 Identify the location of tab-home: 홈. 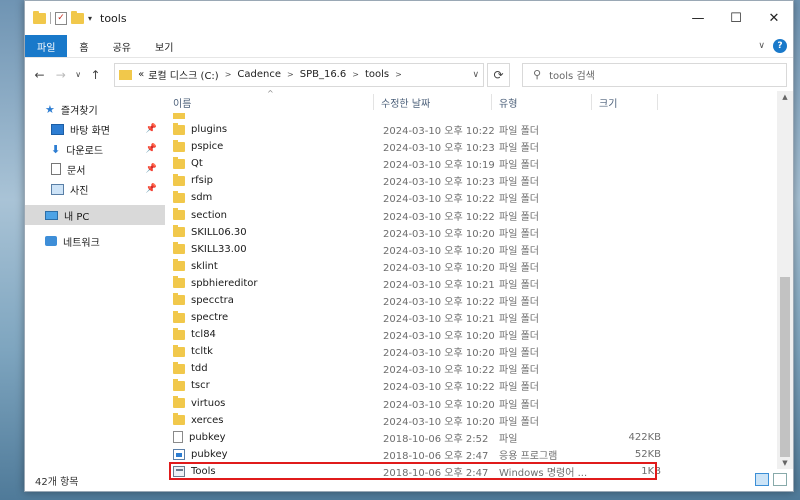
(83, 46).